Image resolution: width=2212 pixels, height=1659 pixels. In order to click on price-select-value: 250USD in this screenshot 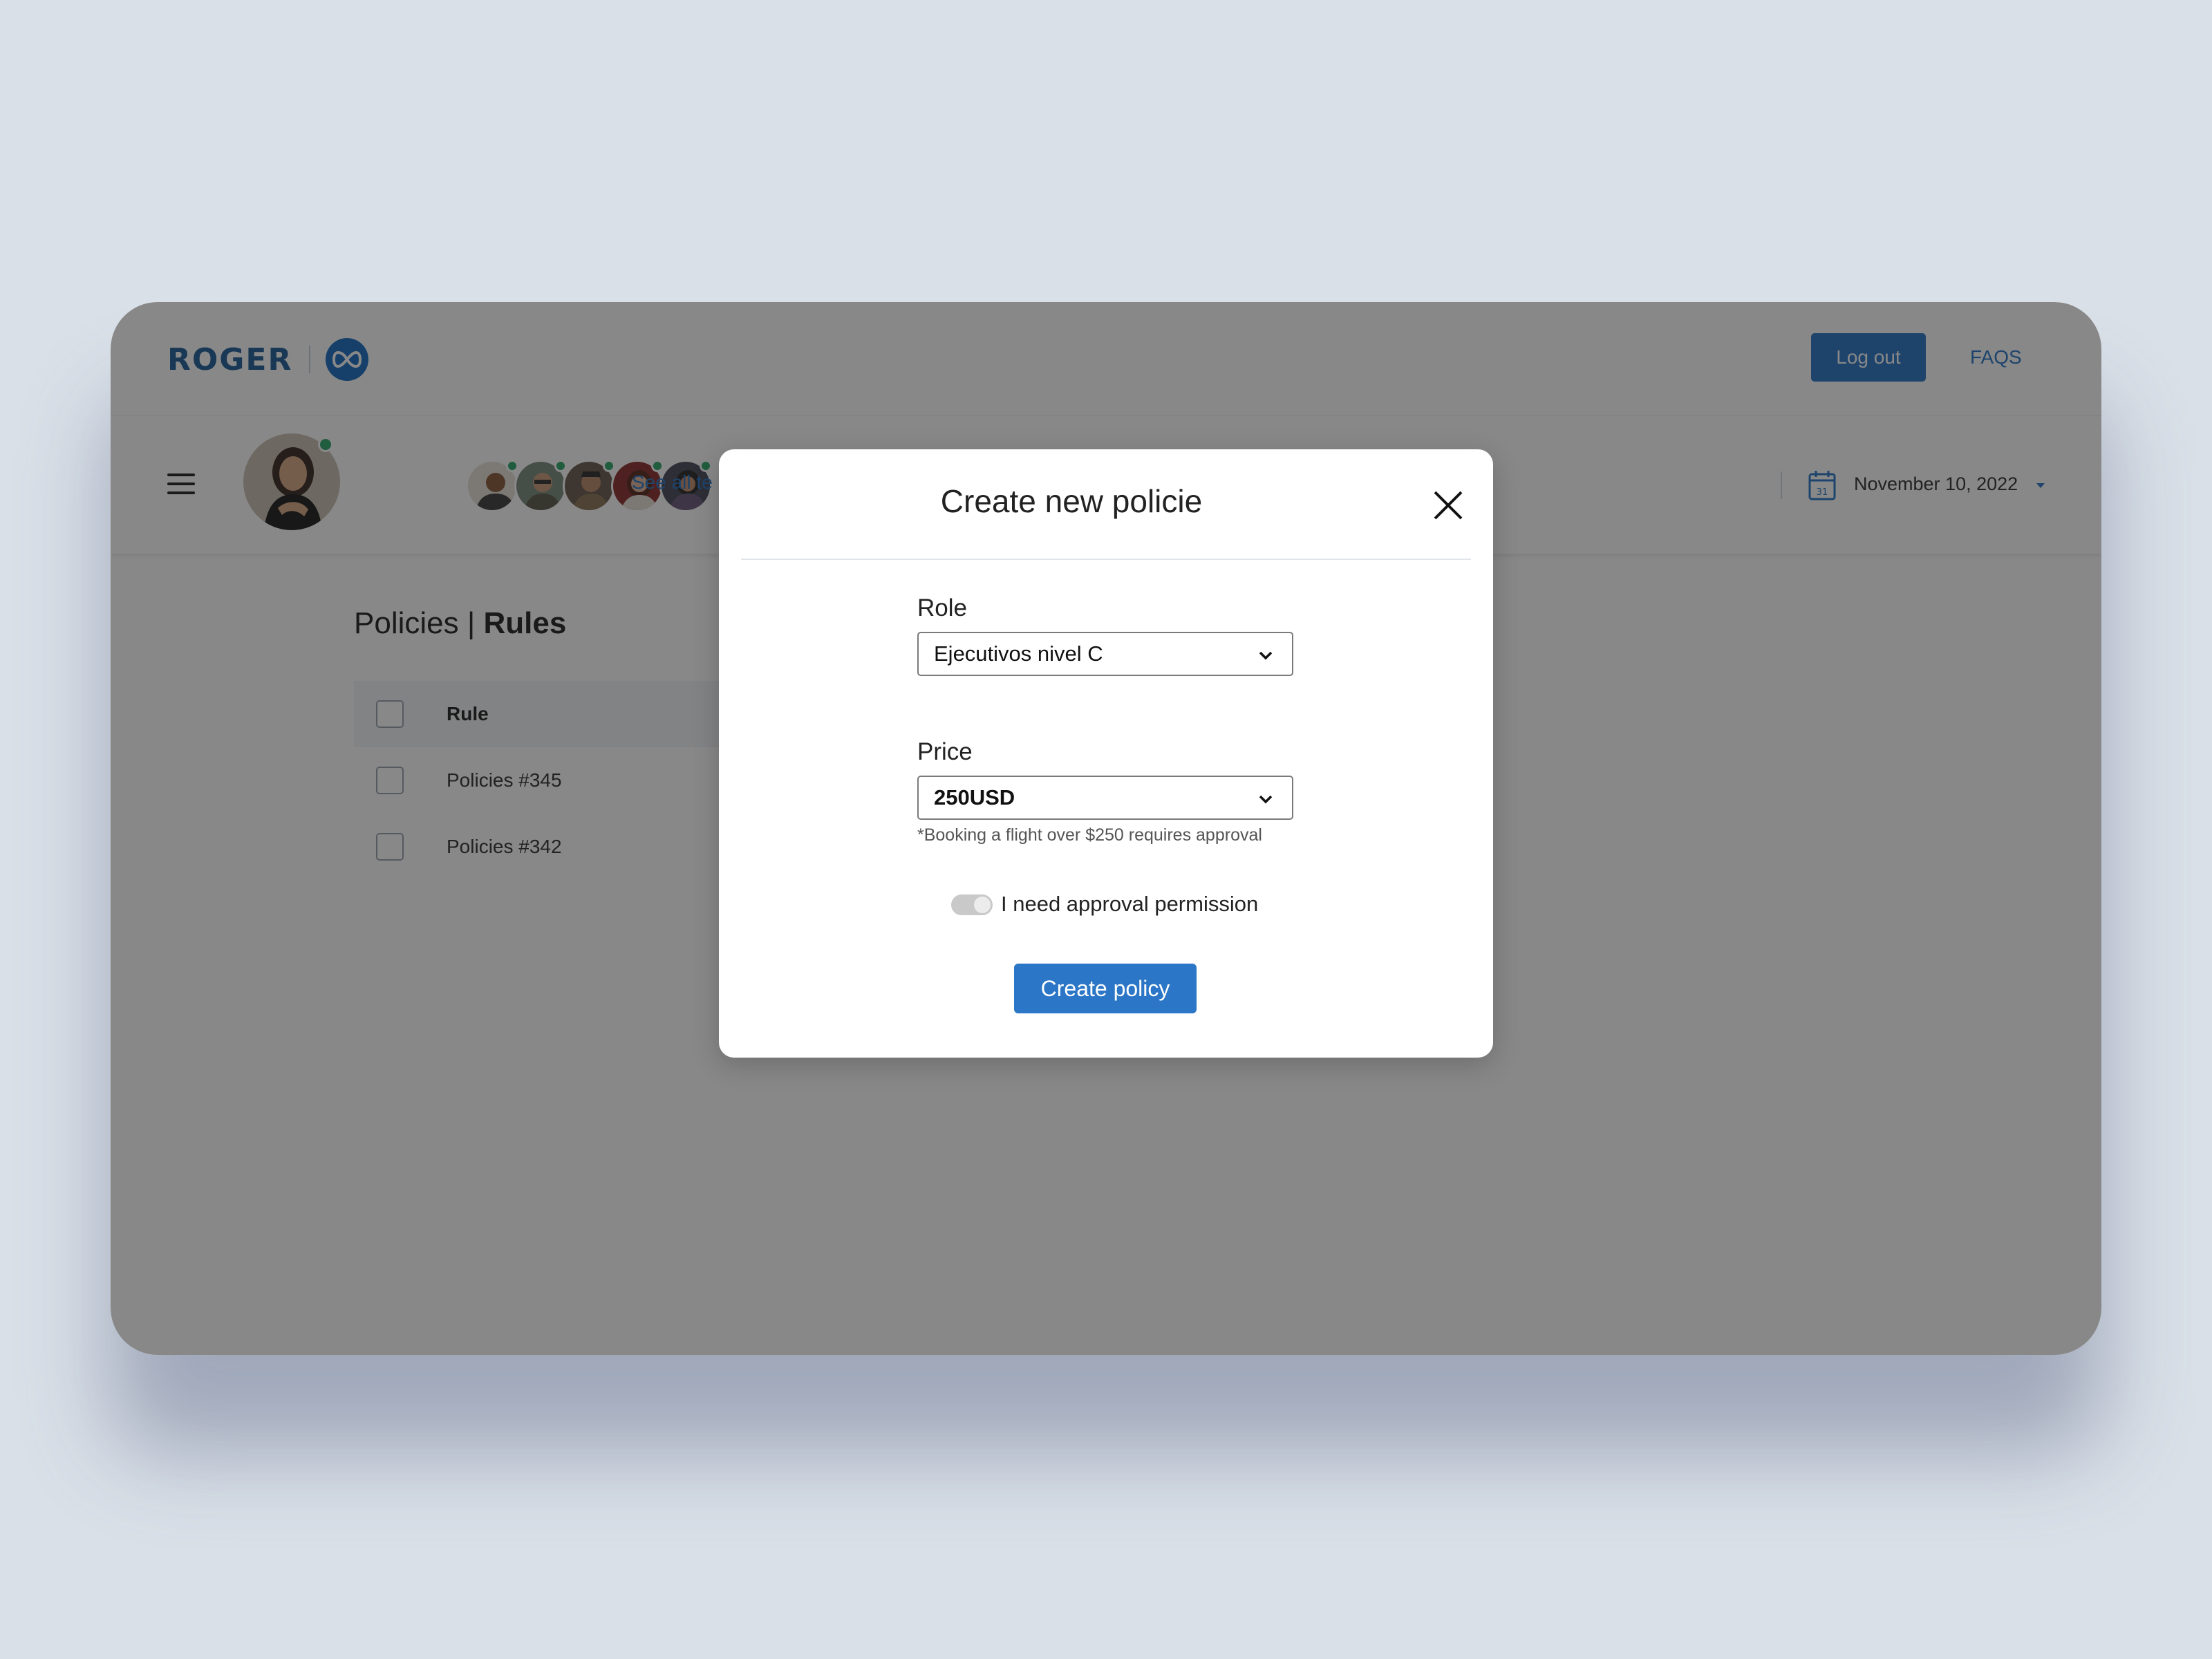, I will do `click(974, 797)`.